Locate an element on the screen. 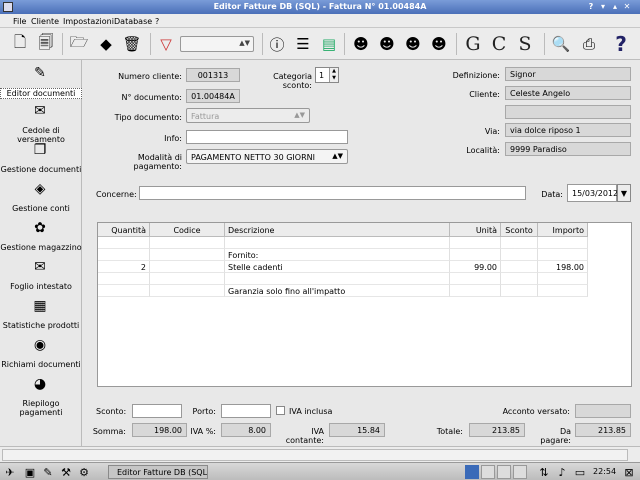 The width and height of the screenshot is (640, 480). col-header-unita: Unità is located at coordinates (475, 230).